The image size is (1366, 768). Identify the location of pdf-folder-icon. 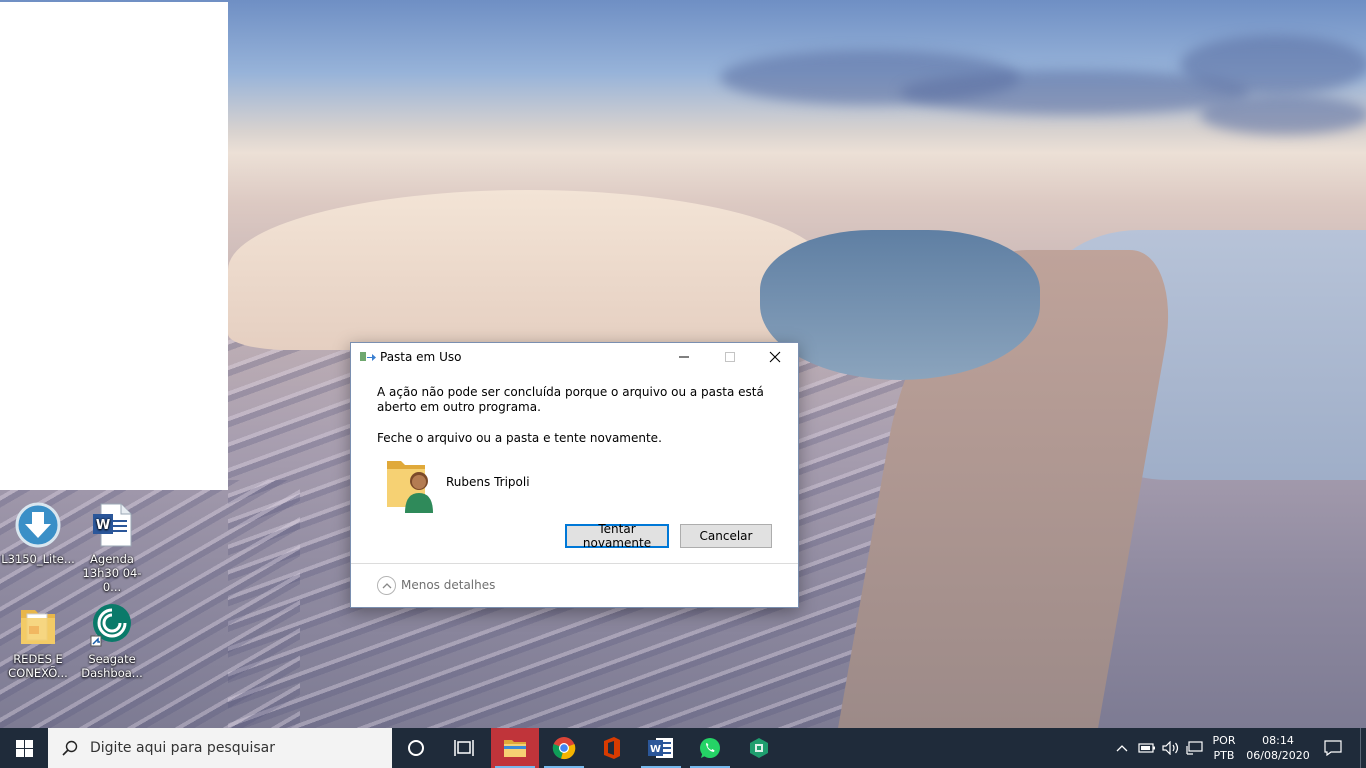
(38, 625).